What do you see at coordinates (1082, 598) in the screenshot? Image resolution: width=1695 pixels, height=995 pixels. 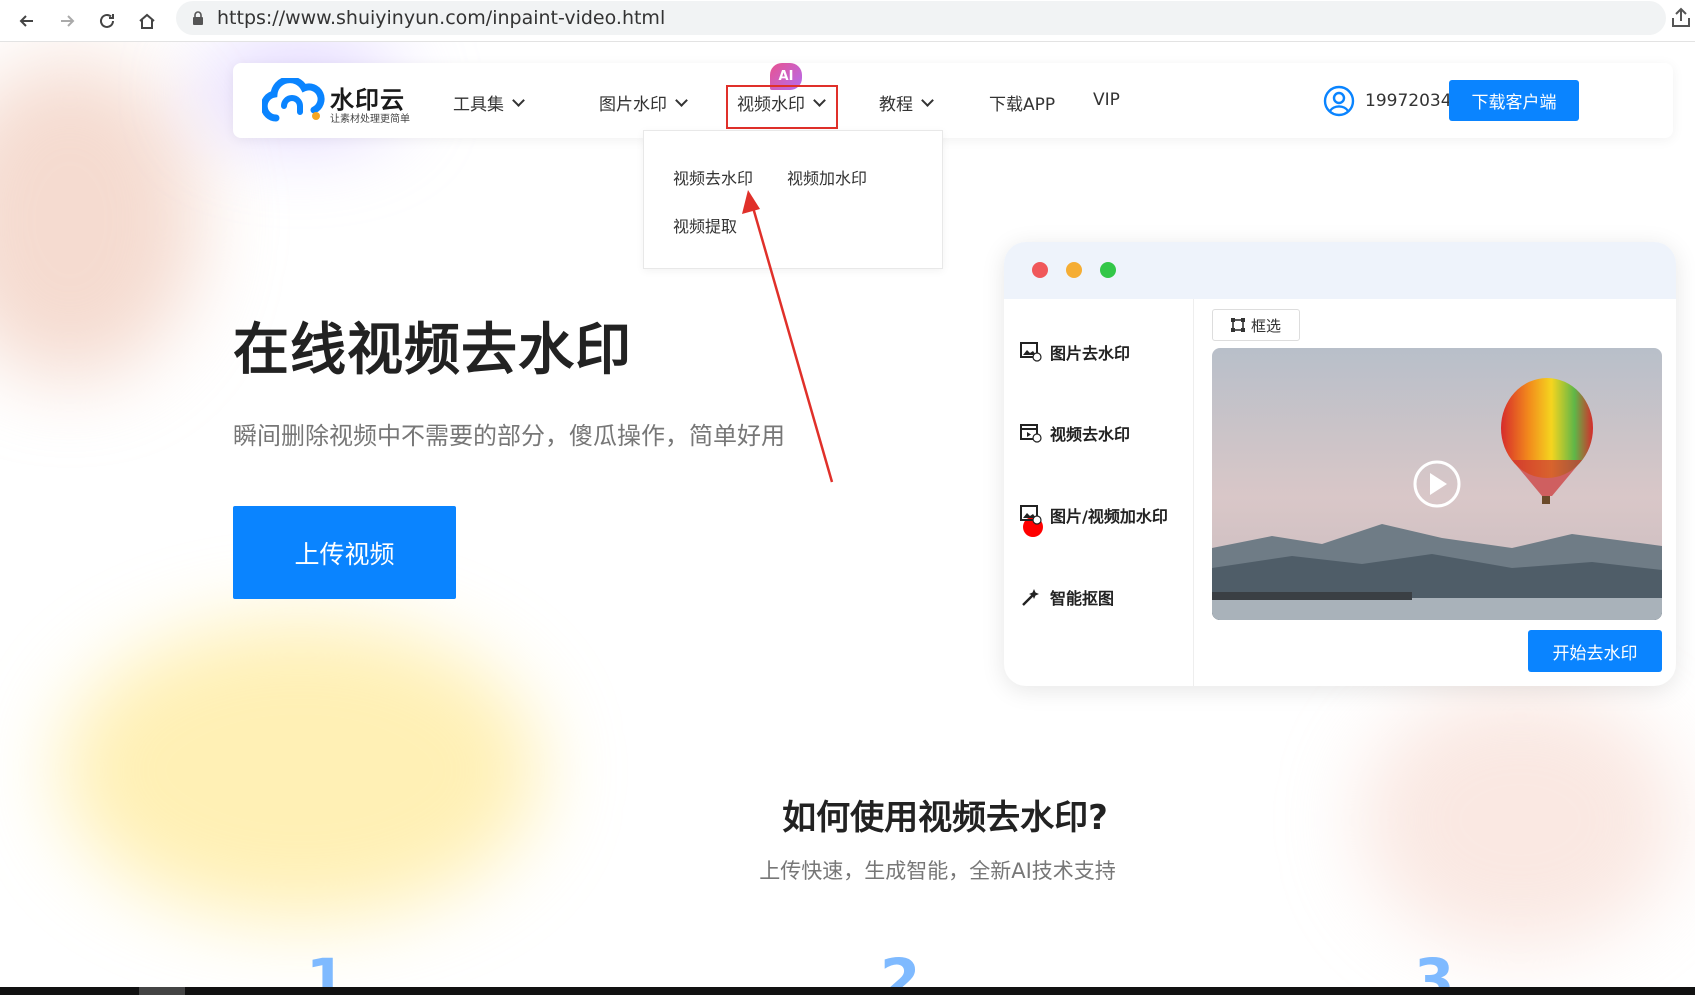 I see `sidebar-item-label: 智能抠图` at bounding box center [1082, 598].